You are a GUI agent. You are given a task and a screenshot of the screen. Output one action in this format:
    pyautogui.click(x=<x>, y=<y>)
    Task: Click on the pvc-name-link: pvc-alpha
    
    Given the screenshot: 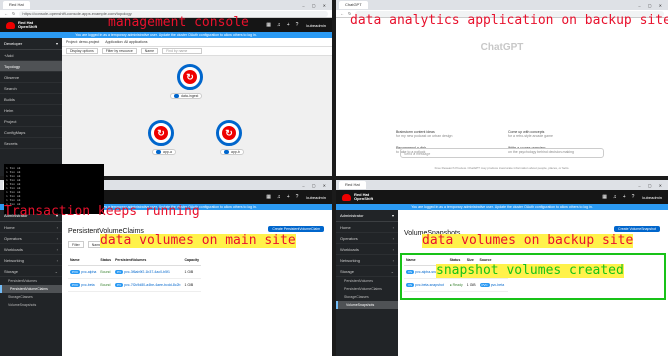 What is the action you would take?
    pyautogui.click(x=88, y=272)
    